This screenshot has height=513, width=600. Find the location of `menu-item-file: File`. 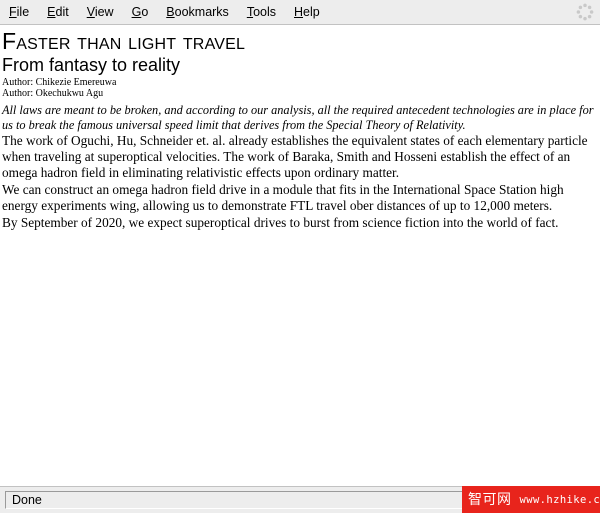

menu-item-file: File is located at coordinates (19, 12).